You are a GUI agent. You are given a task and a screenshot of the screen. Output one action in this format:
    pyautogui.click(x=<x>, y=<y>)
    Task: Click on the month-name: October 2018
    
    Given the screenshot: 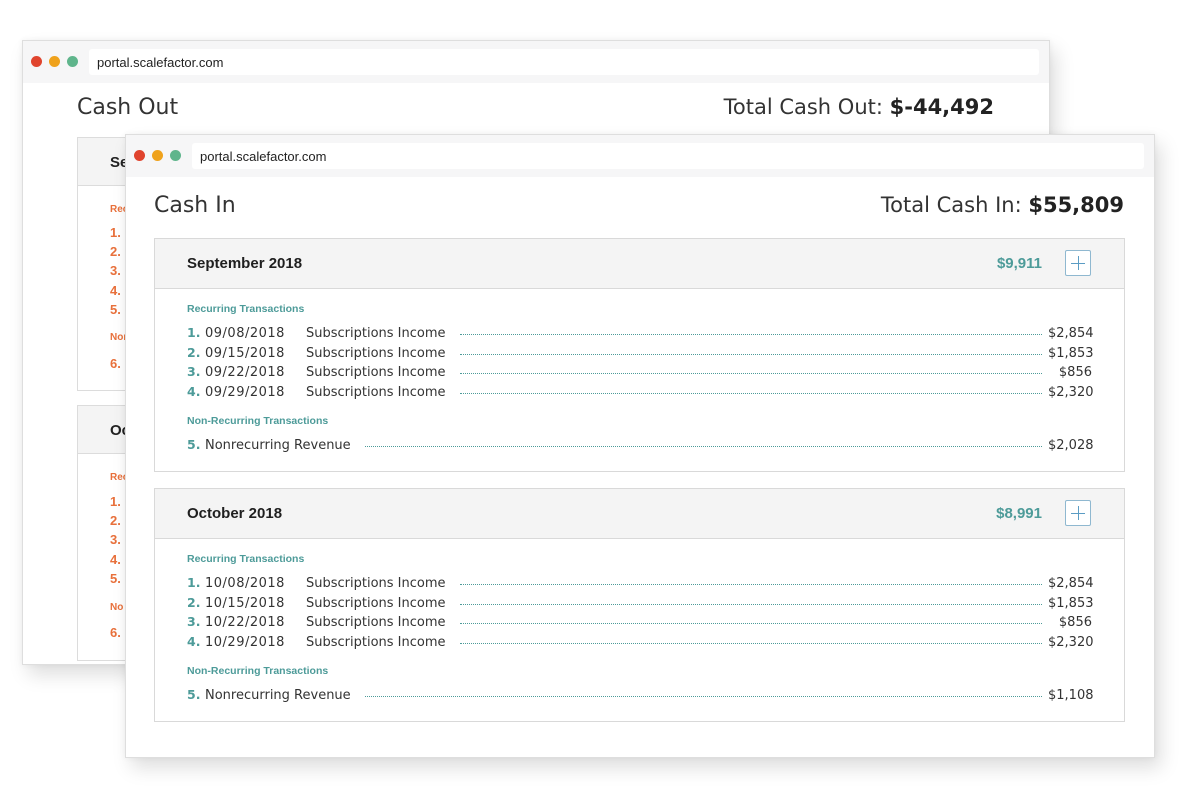 What is the action you would take?
    pyautogui.click(x=235, y=513)
    